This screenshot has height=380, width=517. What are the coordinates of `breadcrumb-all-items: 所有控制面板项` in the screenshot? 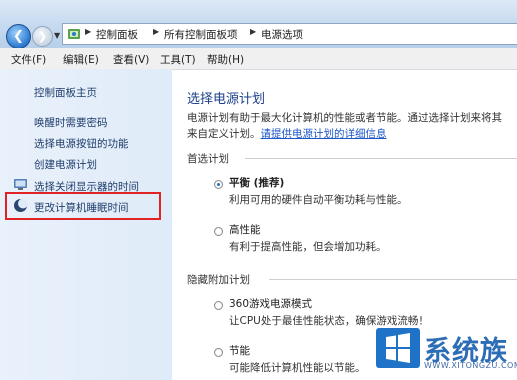 It's located at (201, 34).